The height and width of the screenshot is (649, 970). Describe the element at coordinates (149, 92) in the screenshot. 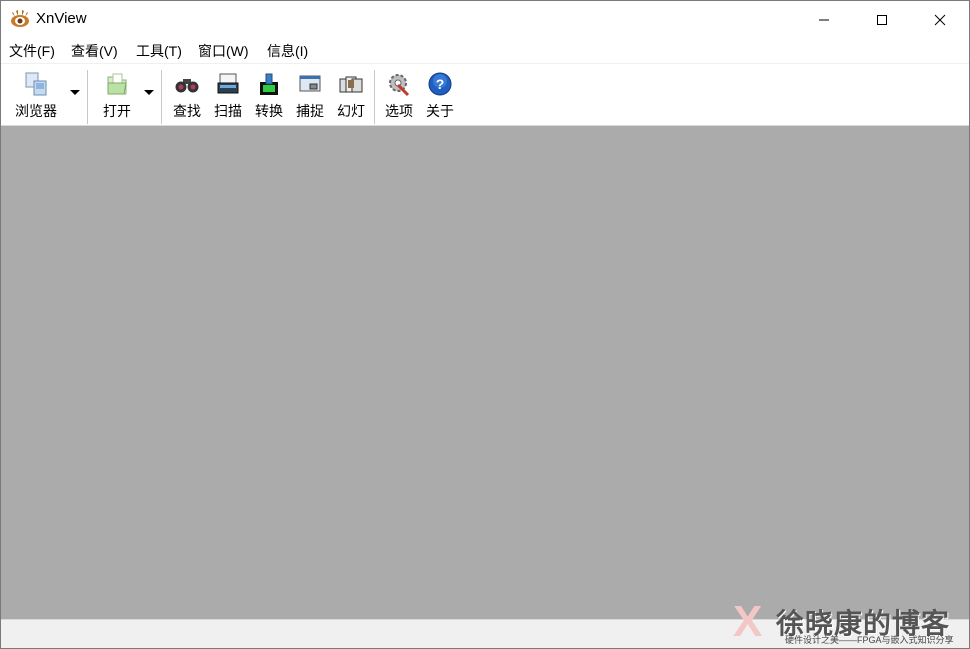

I see `open-dropdown-arrow` at that location.